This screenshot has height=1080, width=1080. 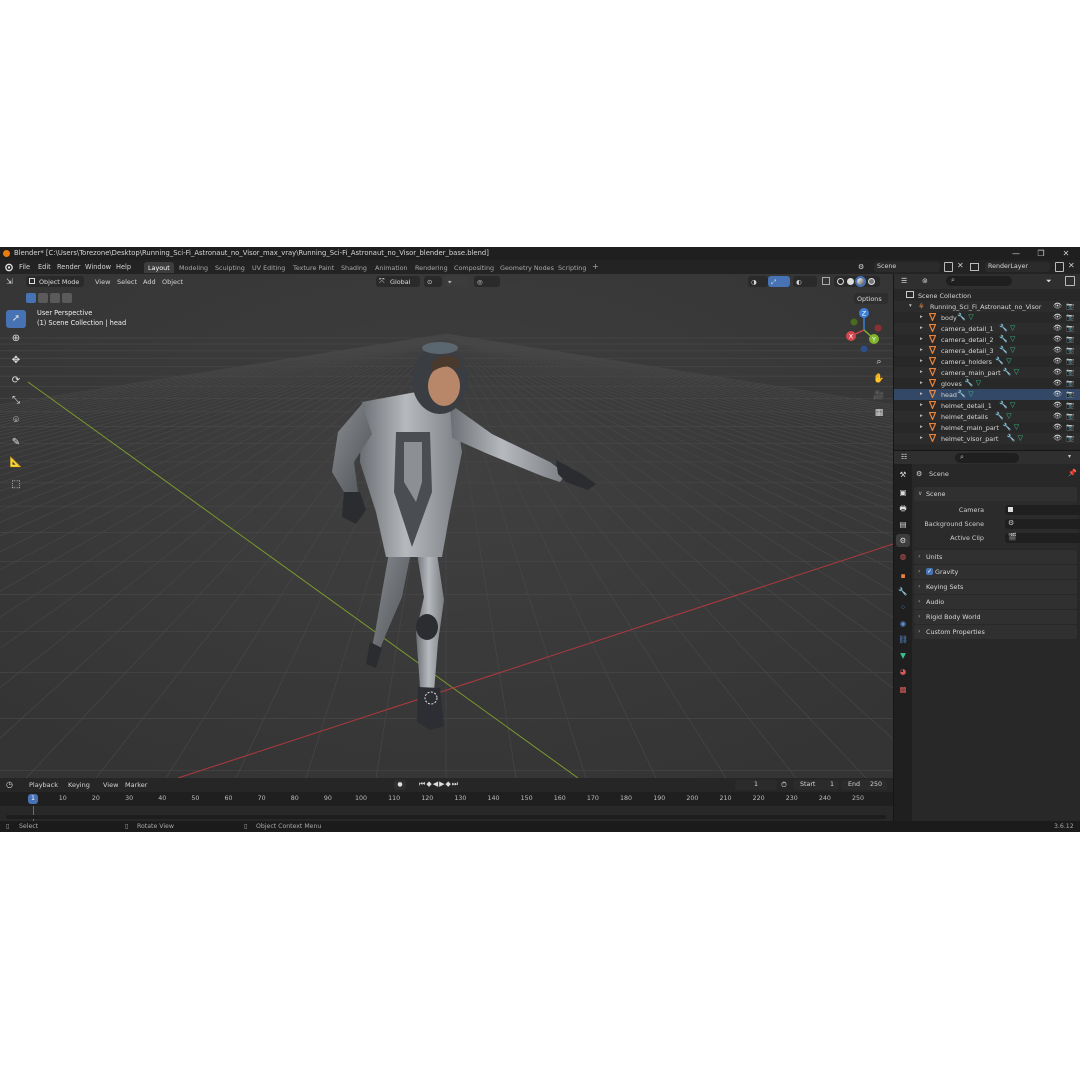 I want to click on properties-options-icon: ▾, so click(x=1069, y=456).